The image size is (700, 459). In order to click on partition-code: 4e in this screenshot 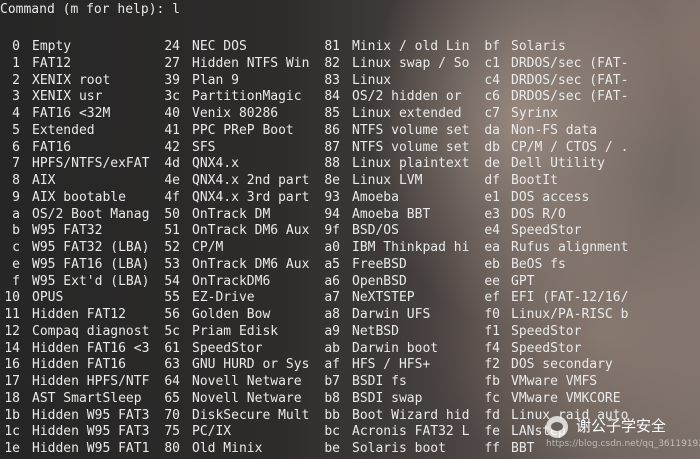, I will do `click(172, 180)`.